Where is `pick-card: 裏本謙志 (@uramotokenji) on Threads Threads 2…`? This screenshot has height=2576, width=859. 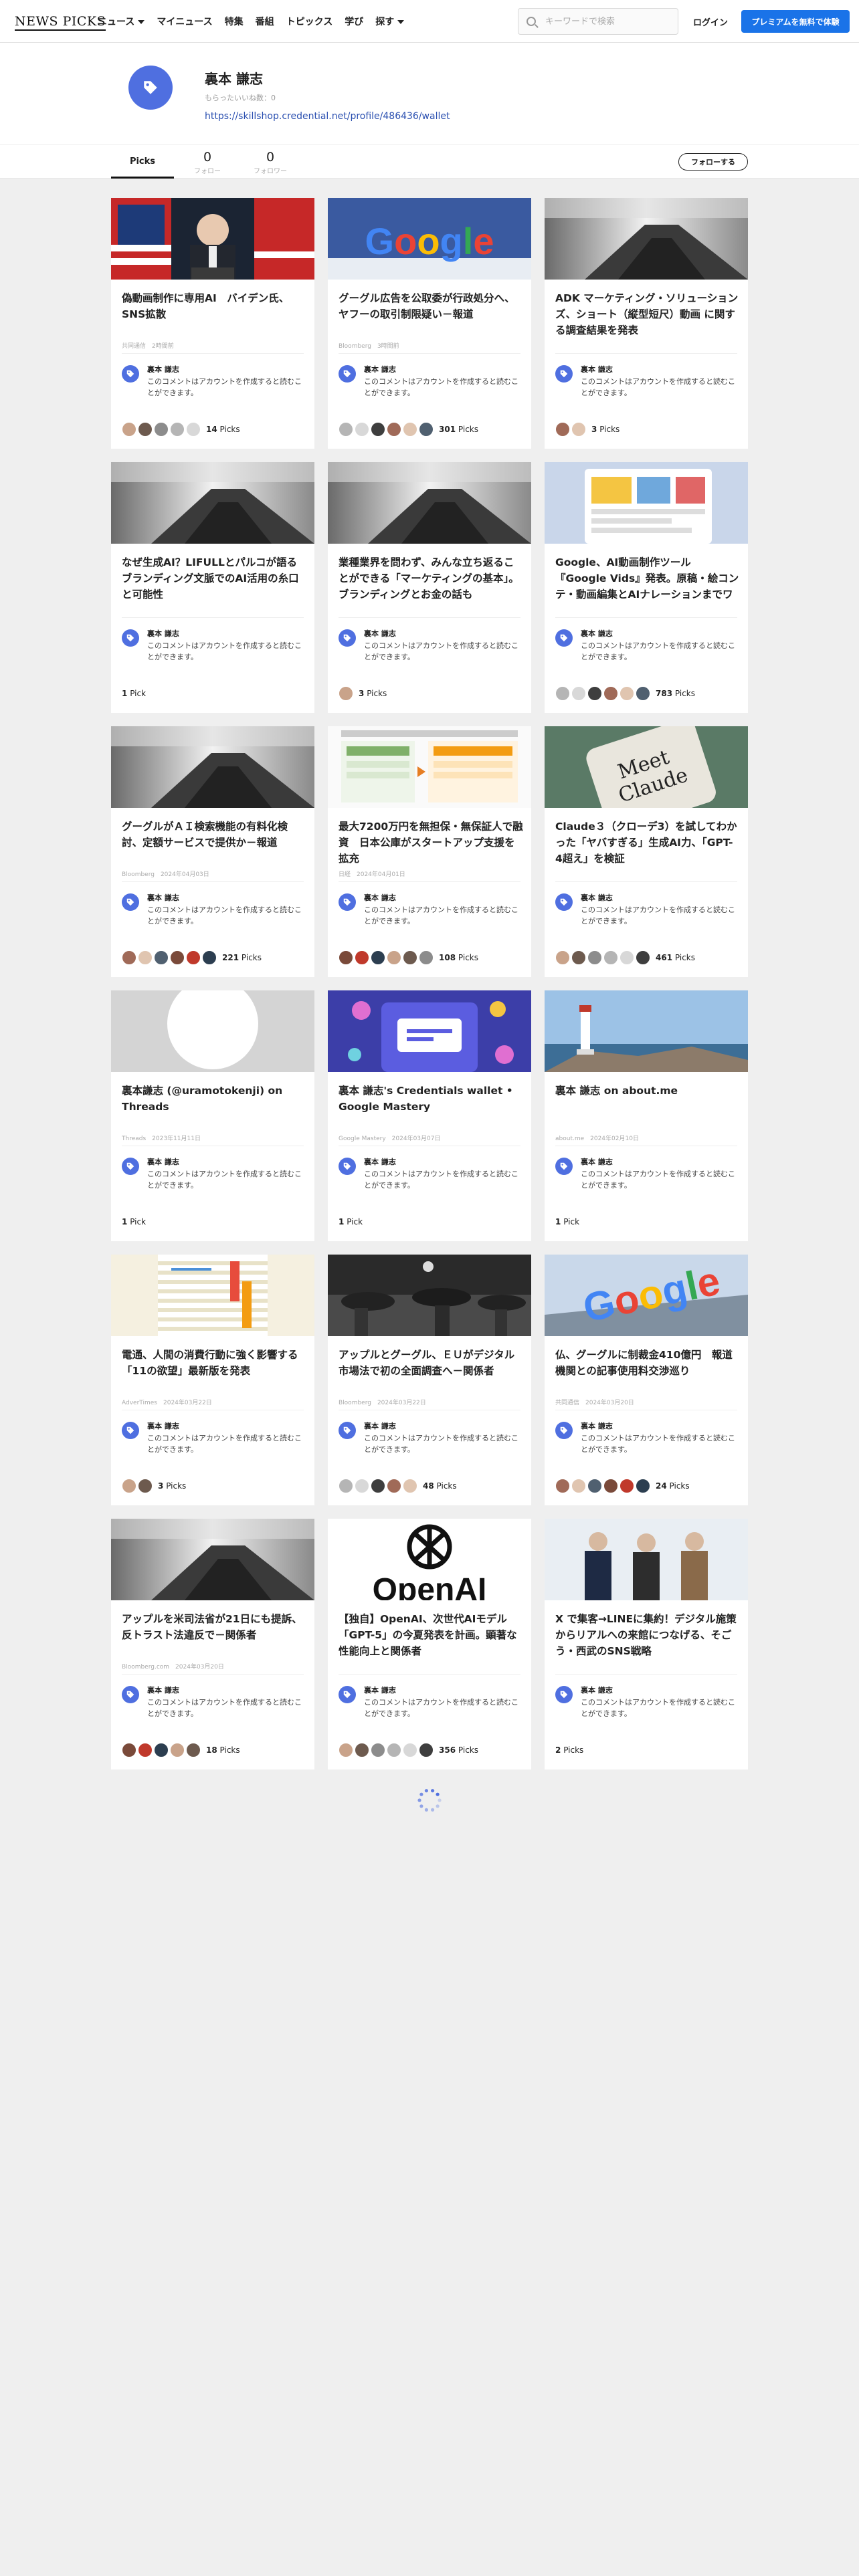
pick-card: 裏本謙志 (@uramotokenji) on Threads Threads 2… is located at coordinates (212, 1115).